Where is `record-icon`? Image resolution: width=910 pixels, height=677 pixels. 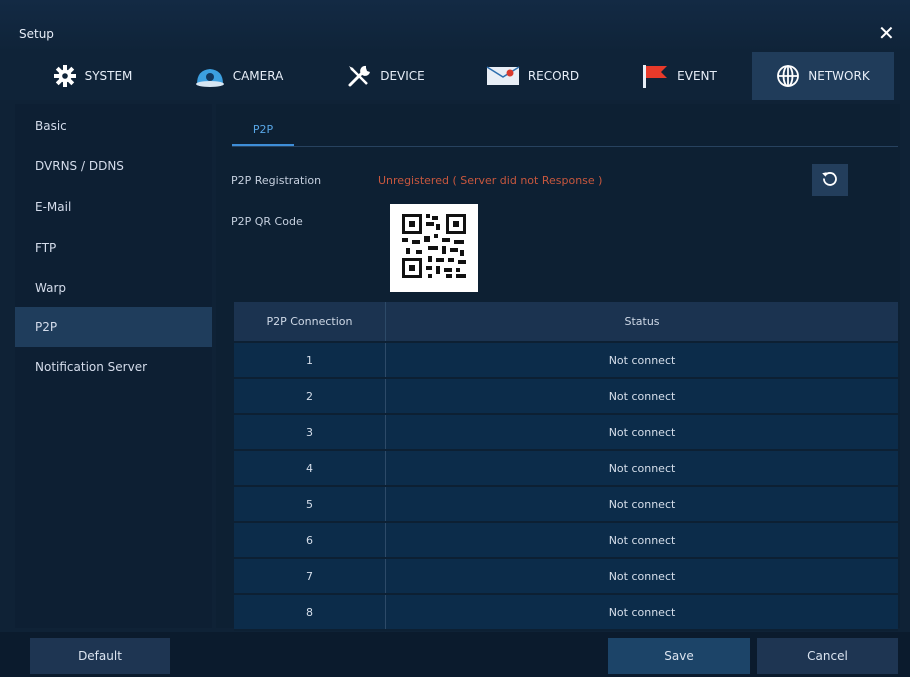 record-icon is located at coordinates (503, 76).